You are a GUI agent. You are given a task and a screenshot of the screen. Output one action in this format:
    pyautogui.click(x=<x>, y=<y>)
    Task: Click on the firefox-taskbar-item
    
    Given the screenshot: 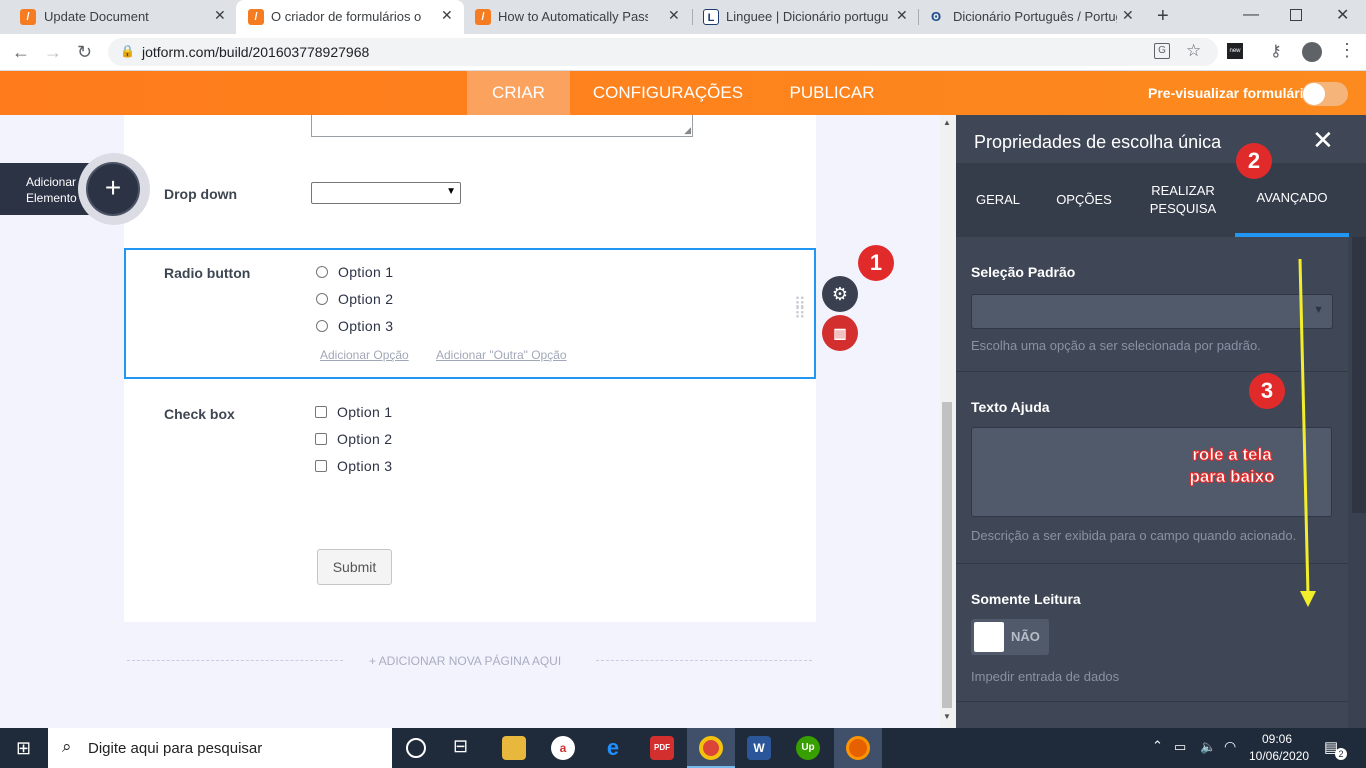 What is the action you would take?
    pyautogui.click(x=858, y=748)
    